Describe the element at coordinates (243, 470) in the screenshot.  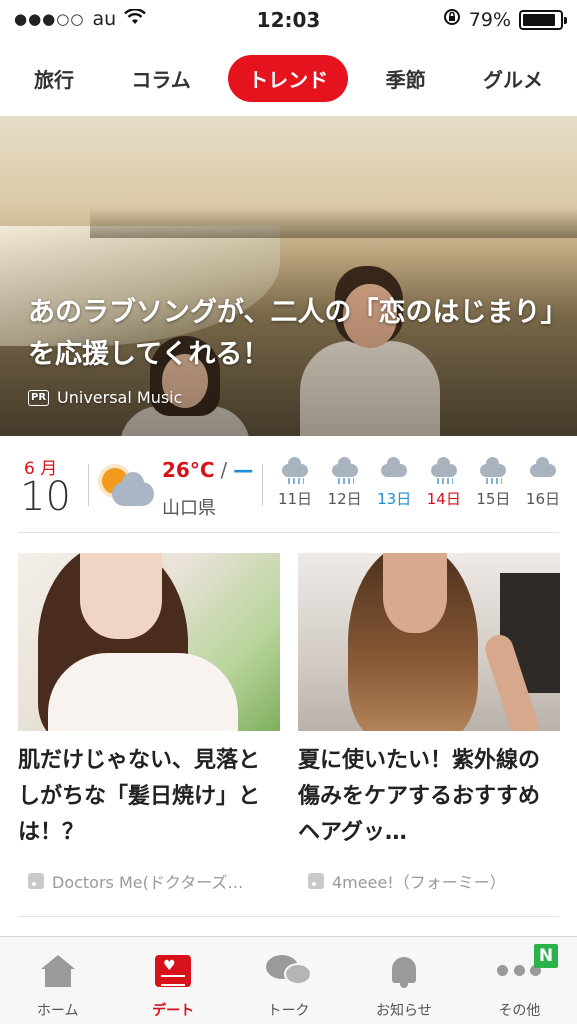
I see `temp-low: —` at that location.